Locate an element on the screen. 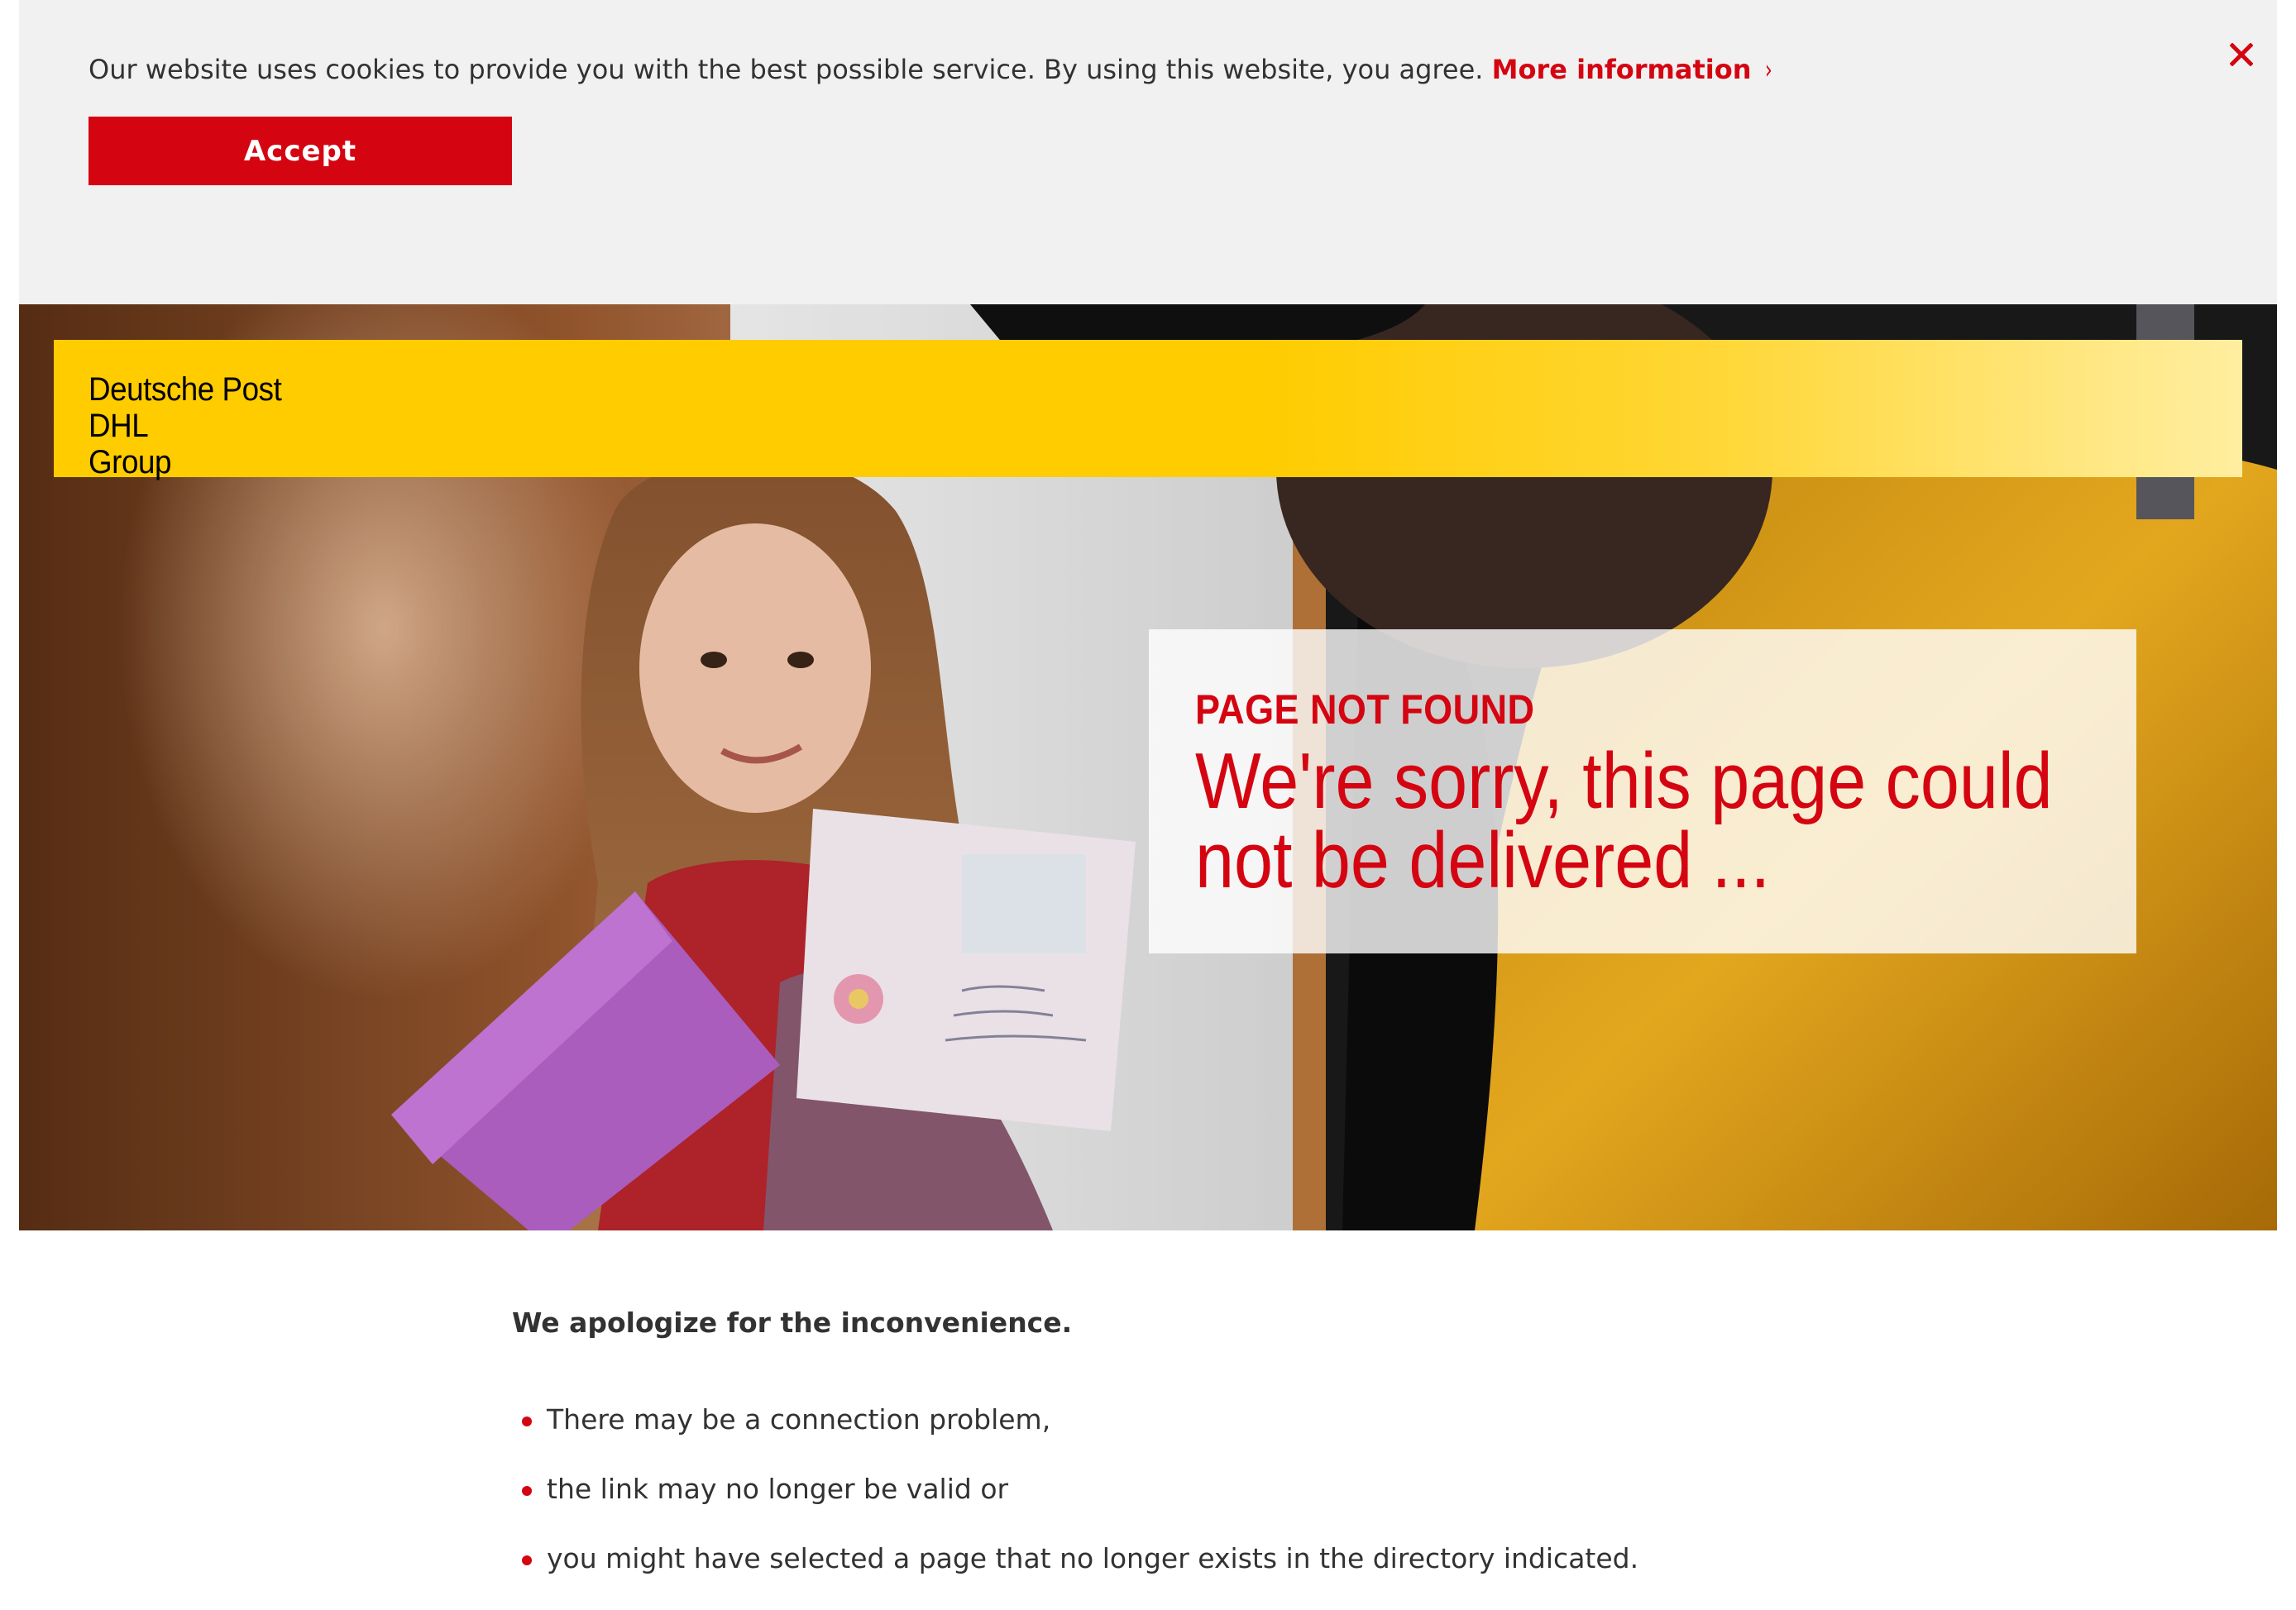  reason-text: the link may no longer be valid or is located at coordinates (778, 1489).